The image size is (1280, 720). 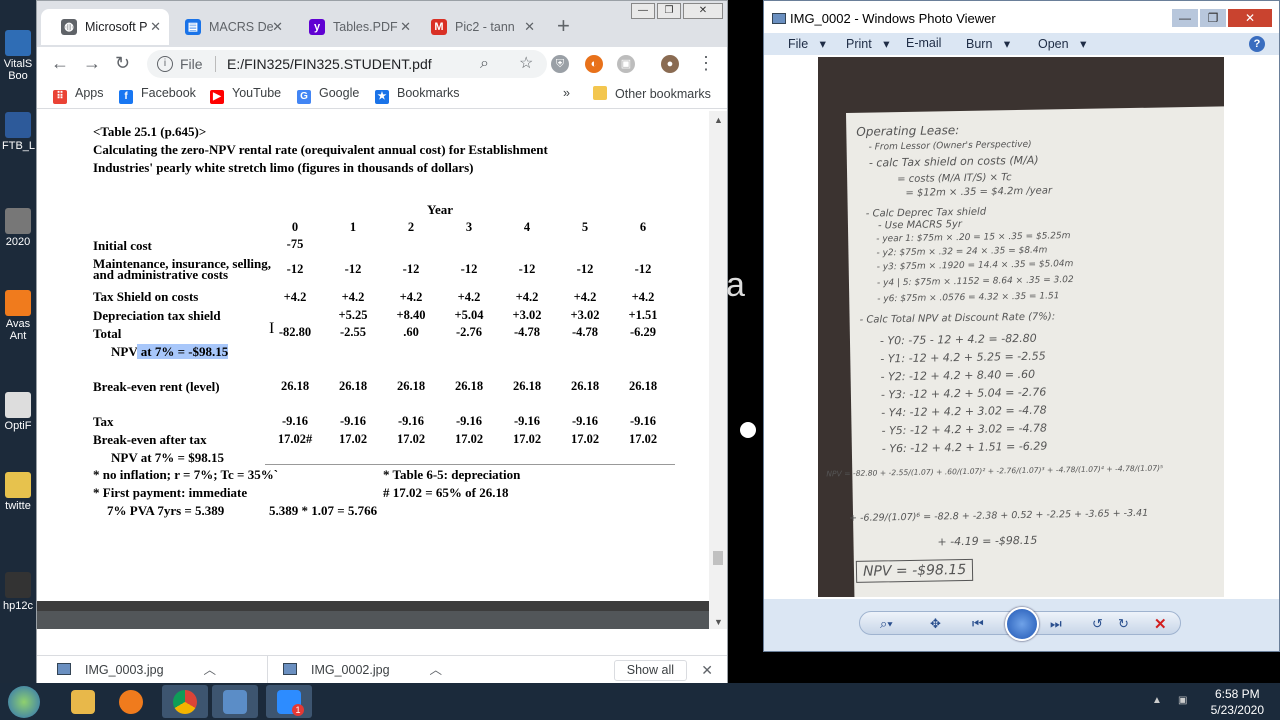 What do you see at coordinates (822, 44) in the screenshot?
I see `chevron-down-icon: ▾` at bounding box center [822, 44].